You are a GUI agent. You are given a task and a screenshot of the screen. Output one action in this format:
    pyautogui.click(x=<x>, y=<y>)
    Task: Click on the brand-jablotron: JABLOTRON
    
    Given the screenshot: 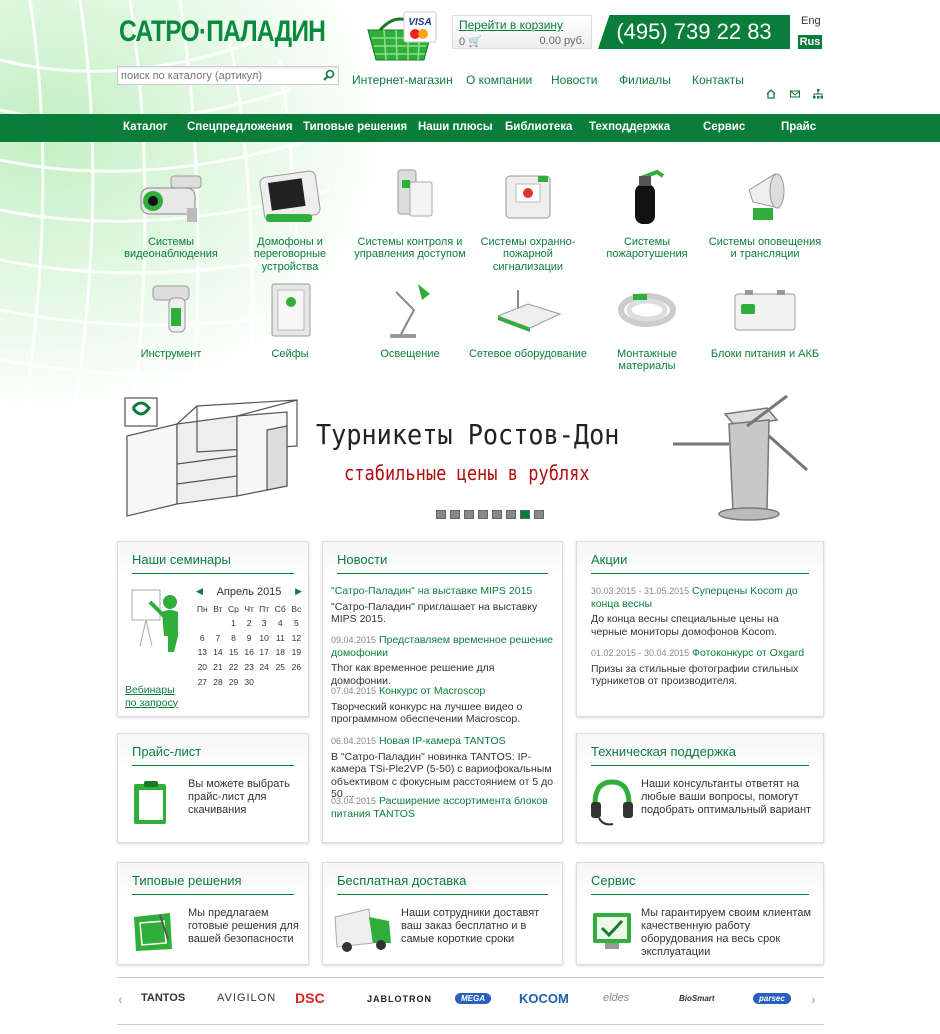 What is the action you would take?
    pyautogui.click(x=399, y=999)
    